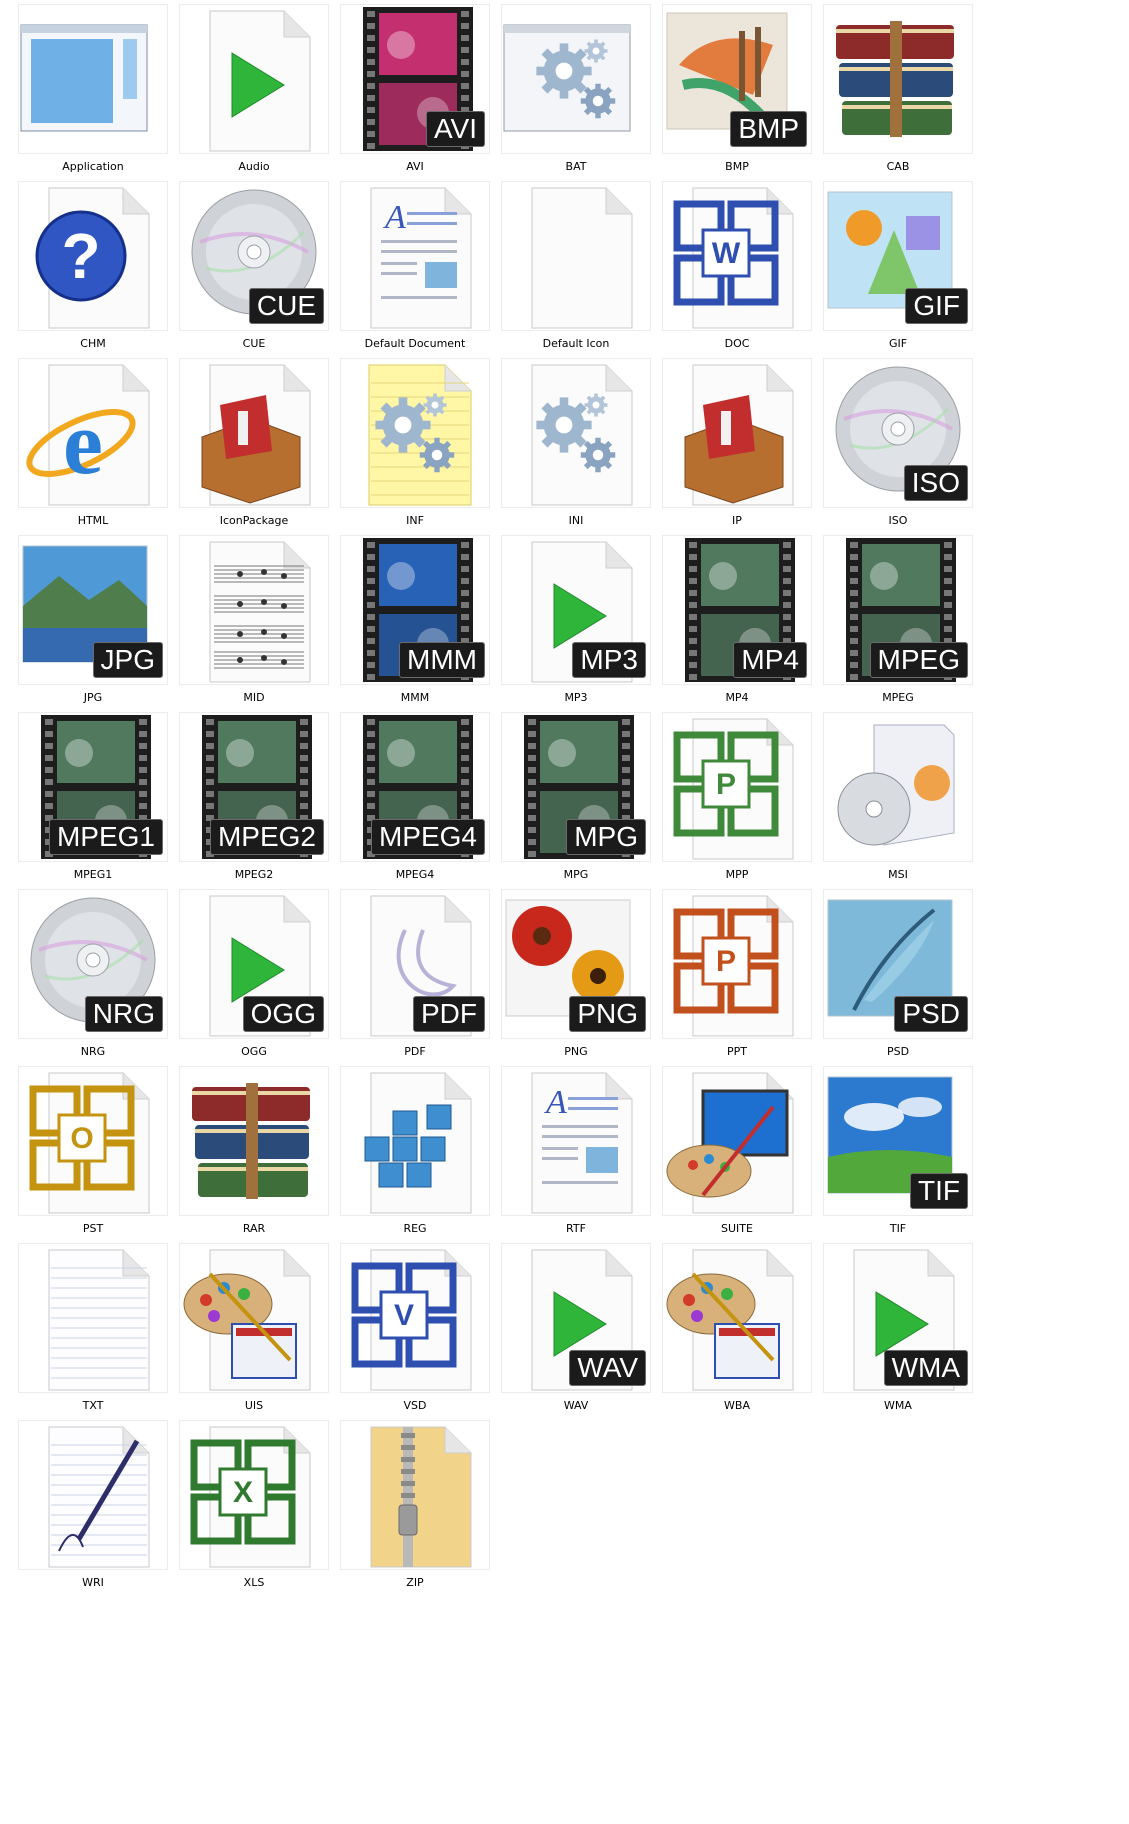 This screenshot has width=1129, height=1824. Describe the element at coordinates (93, 697) in the screenshot. I see `icon-label: JPG` at that location.